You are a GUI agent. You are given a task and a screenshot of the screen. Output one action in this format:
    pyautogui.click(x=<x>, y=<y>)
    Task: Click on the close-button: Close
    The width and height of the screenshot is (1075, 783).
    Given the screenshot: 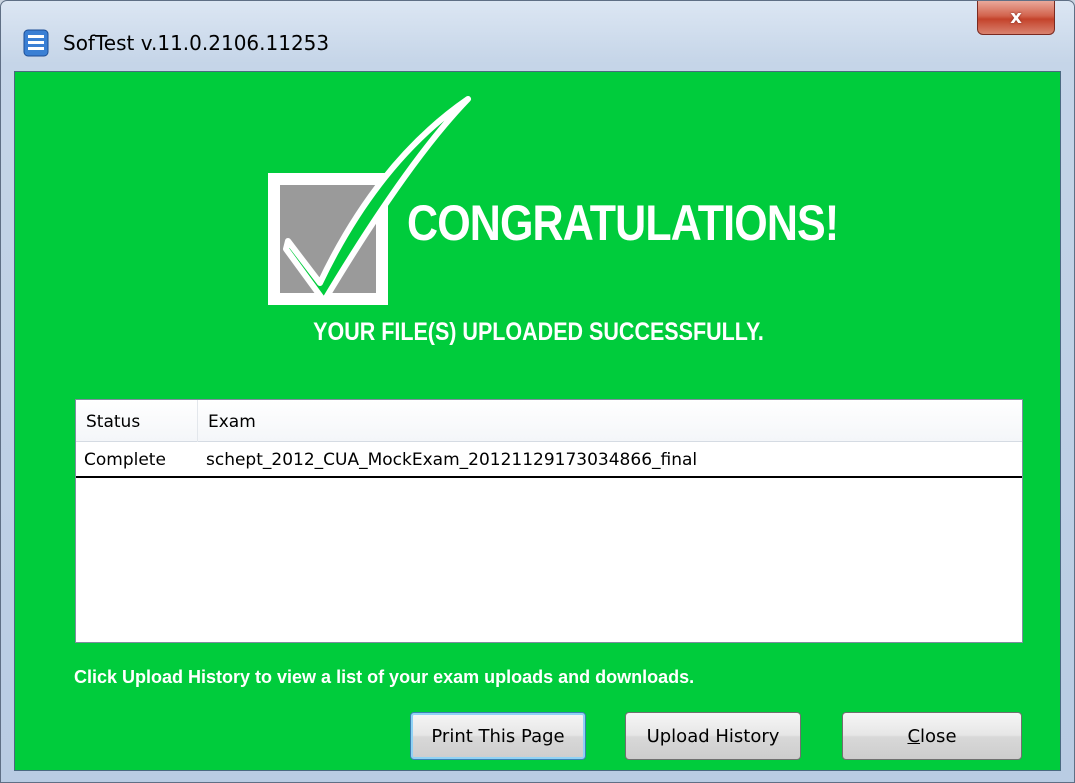 What is the action you would take?
    pyautogui.click(x=932, y=736)
    